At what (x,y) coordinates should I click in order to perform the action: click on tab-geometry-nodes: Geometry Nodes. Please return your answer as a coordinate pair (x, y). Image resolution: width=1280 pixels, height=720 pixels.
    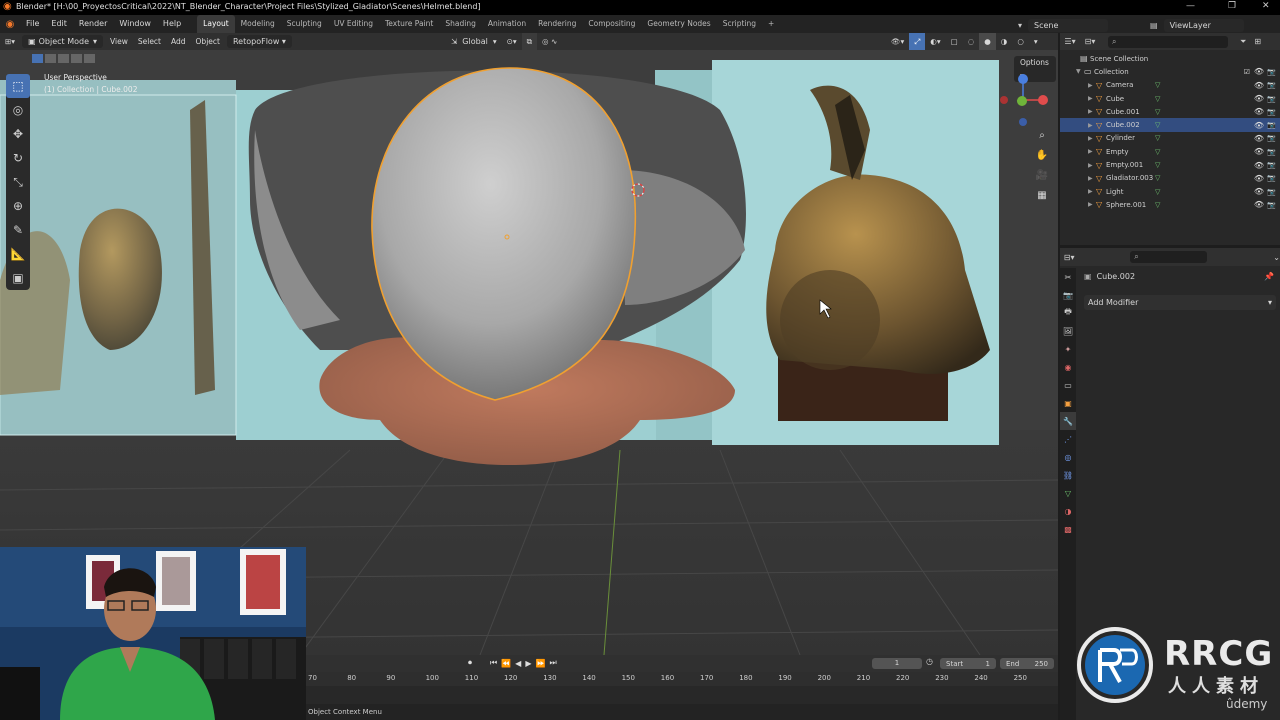
    Looking at the image, I should click on (678, 24).